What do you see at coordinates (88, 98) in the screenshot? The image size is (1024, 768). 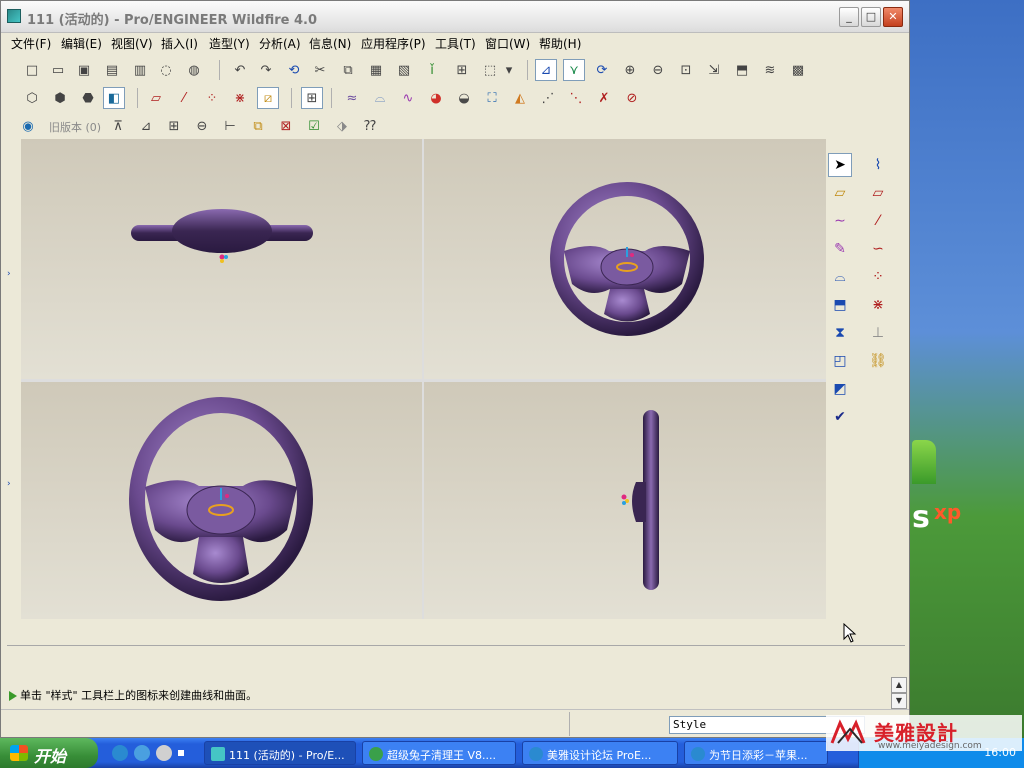 I see `no-hidden-icon: ⬣` at bounding box center [88, 98].